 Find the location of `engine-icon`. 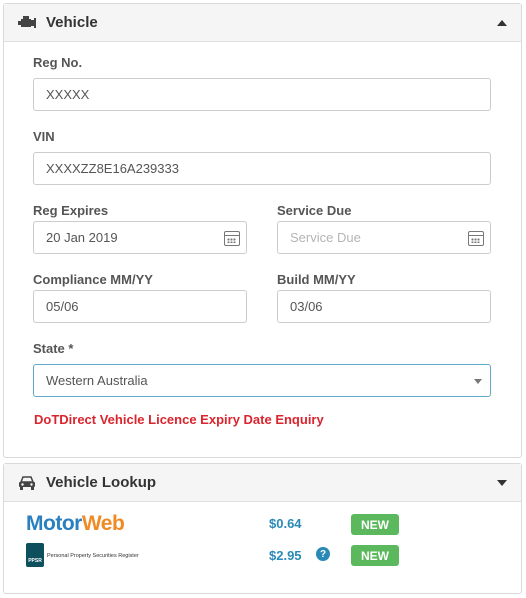

engine-icon is located at coordinates (27, 21).